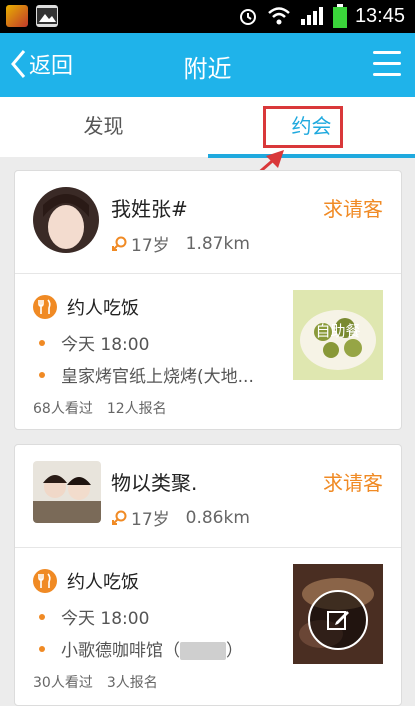 Image resolution: width=415 pixels, height=706 pixels. I want to click on nav-bar: 返回 附近, so click(207, 65).